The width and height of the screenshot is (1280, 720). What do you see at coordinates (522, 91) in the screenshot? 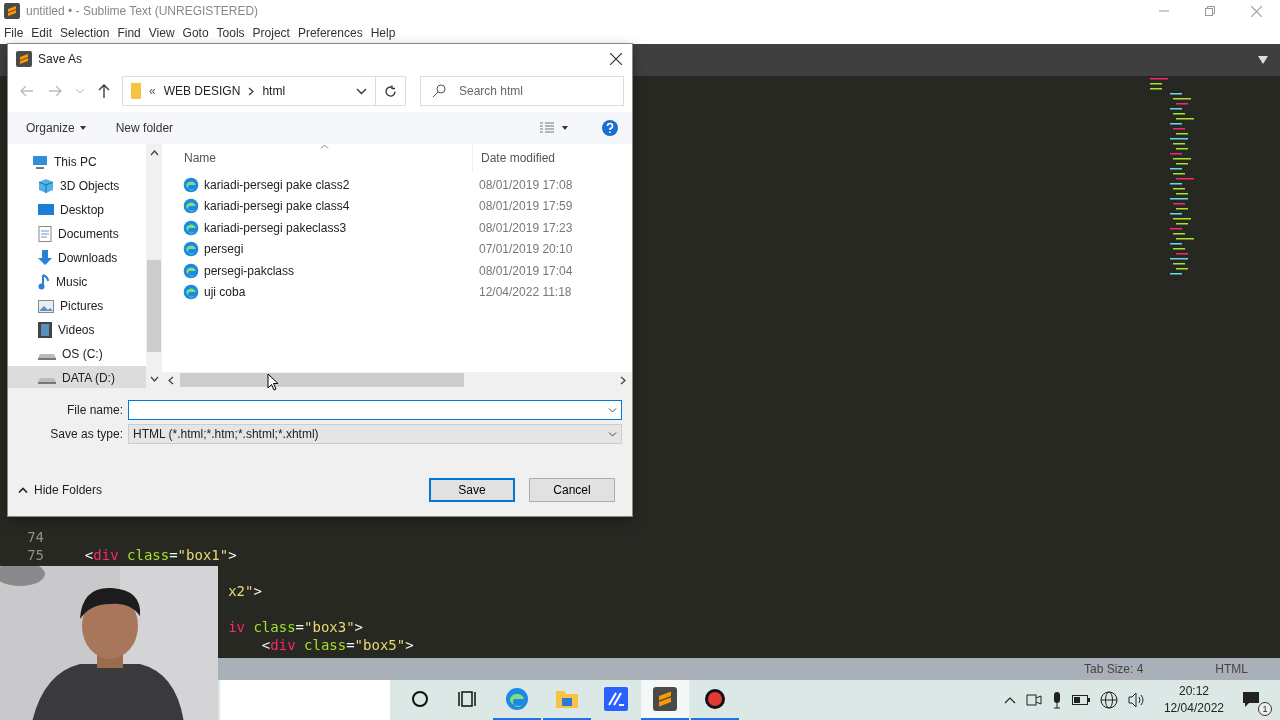
I see `search-field: Search html` at bounding box center [522, 91].